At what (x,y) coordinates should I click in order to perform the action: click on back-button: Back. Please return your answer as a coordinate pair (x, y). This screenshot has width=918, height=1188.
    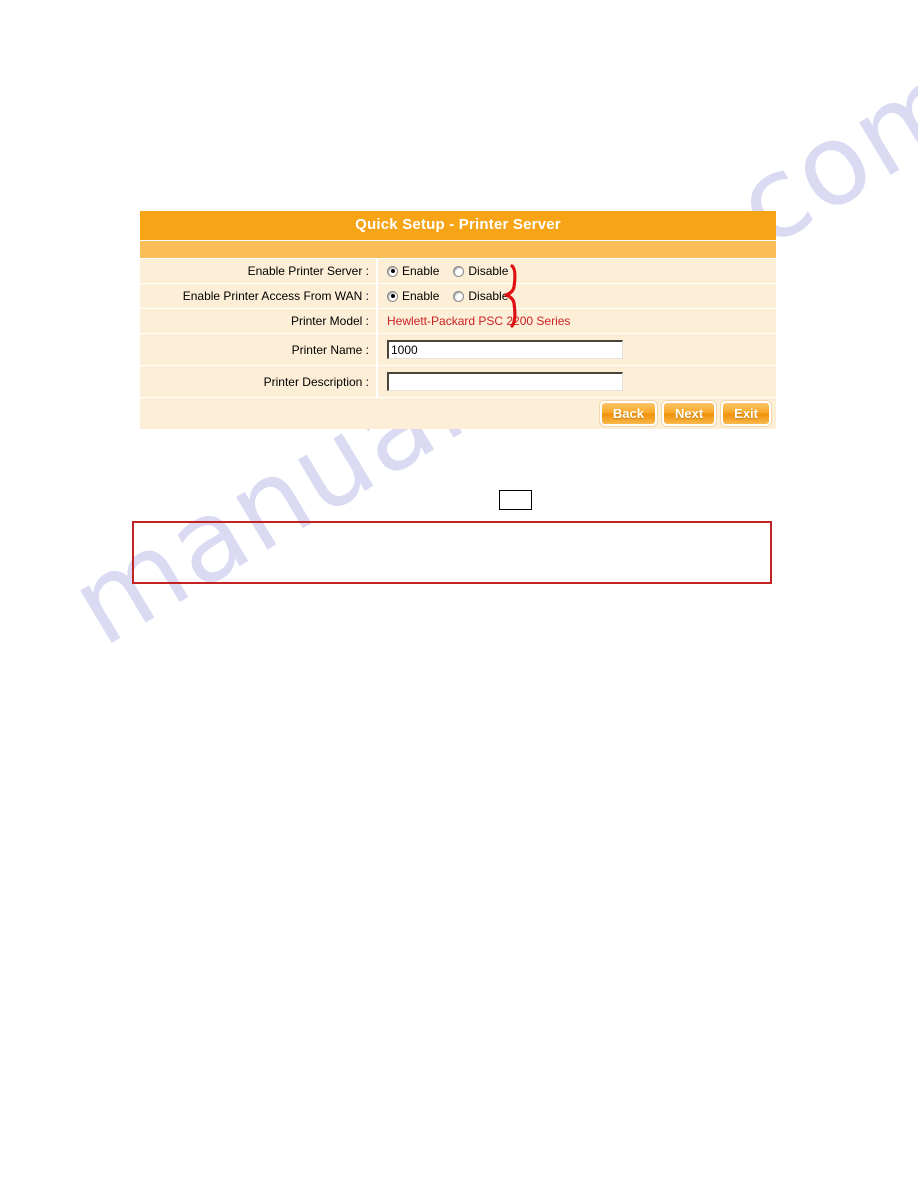
    Looking at the image, I should click on (628, 413).